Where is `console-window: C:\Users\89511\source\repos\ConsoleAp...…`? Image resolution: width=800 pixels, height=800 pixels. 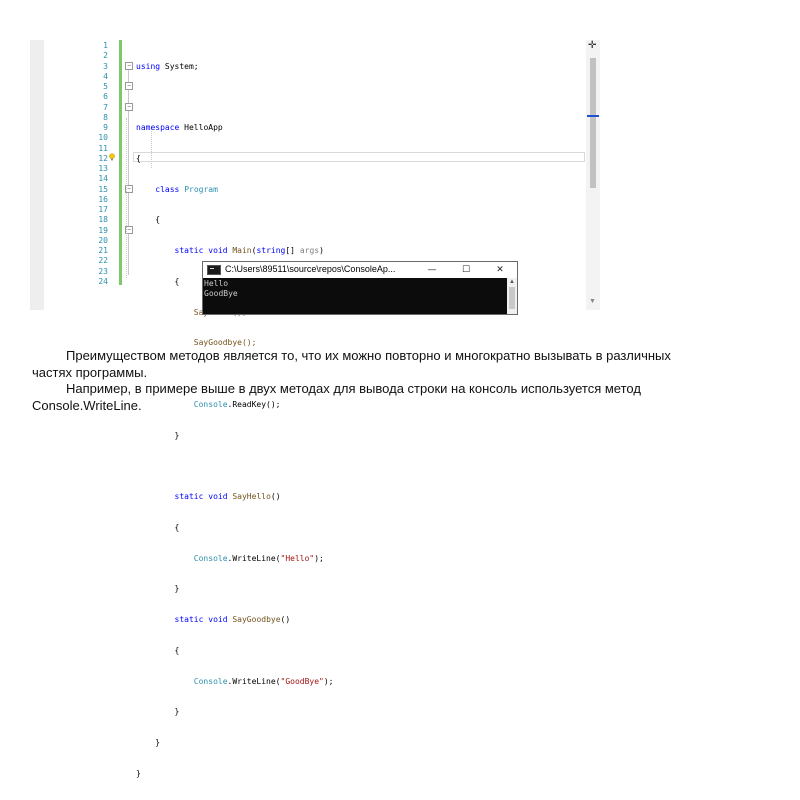
console-window: C:\Users\89511\source\repos\ConsoleAp...… is located at coordinates (360, 288).